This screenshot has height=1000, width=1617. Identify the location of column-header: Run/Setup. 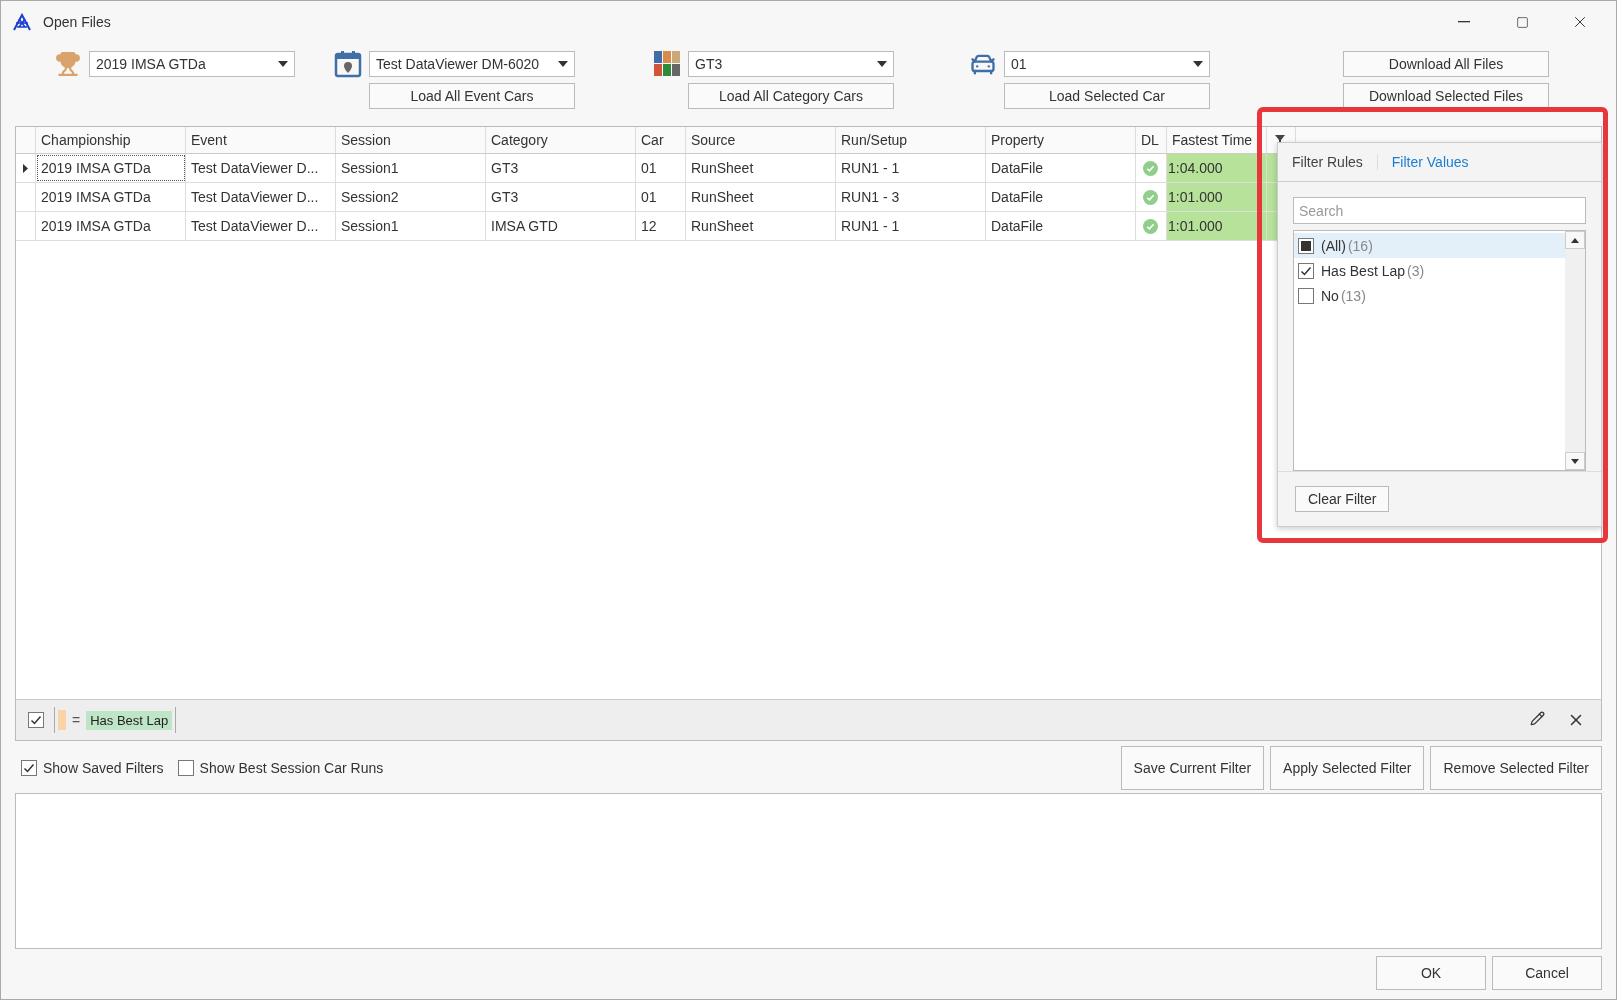
(911, 140).